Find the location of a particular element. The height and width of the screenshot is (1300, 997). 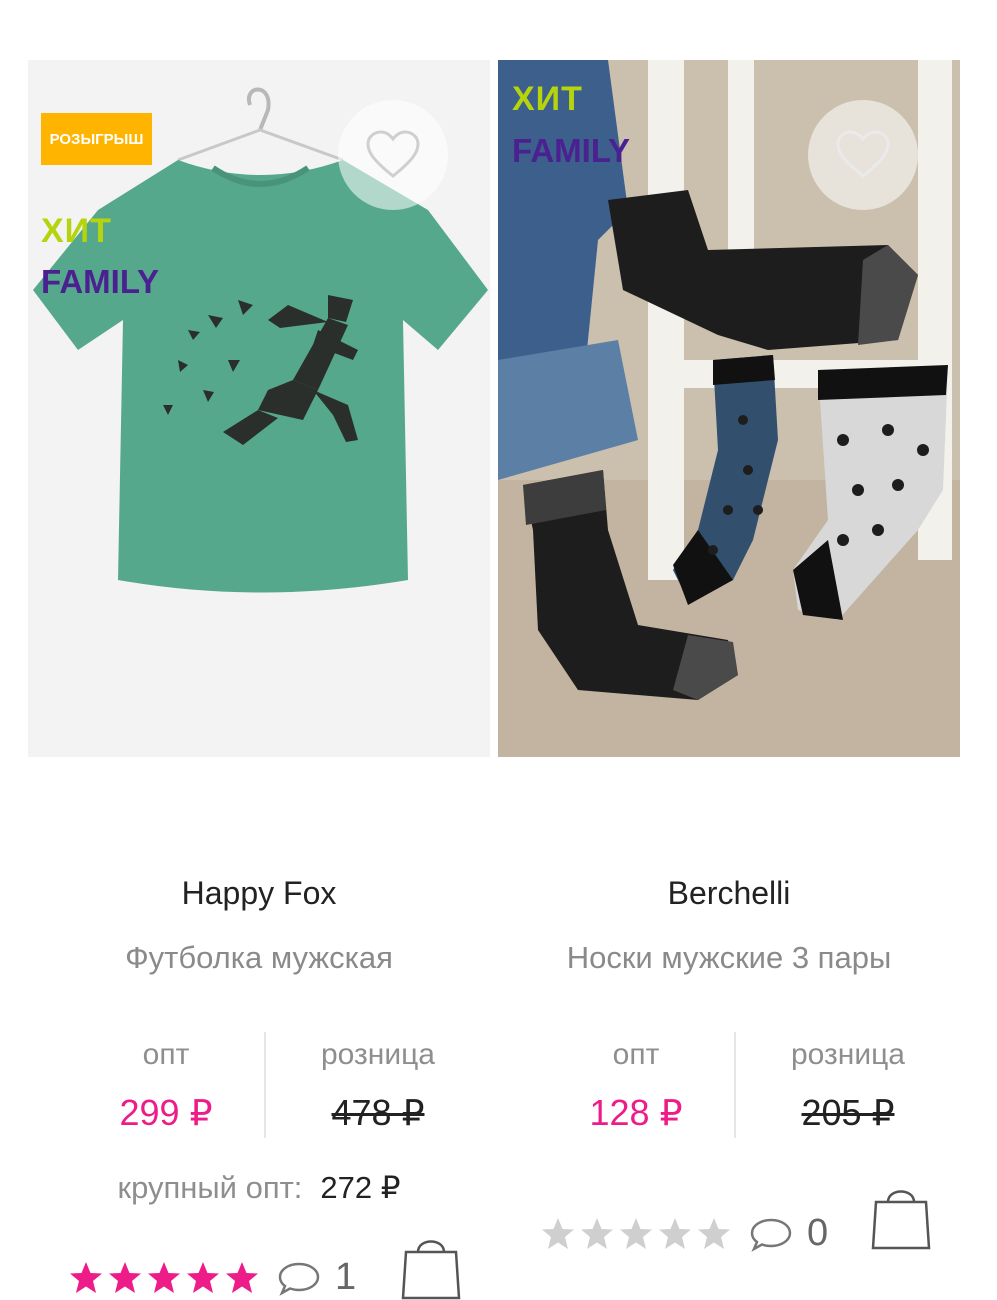

comments-count: 0 is located at coordinates (818, 1233).